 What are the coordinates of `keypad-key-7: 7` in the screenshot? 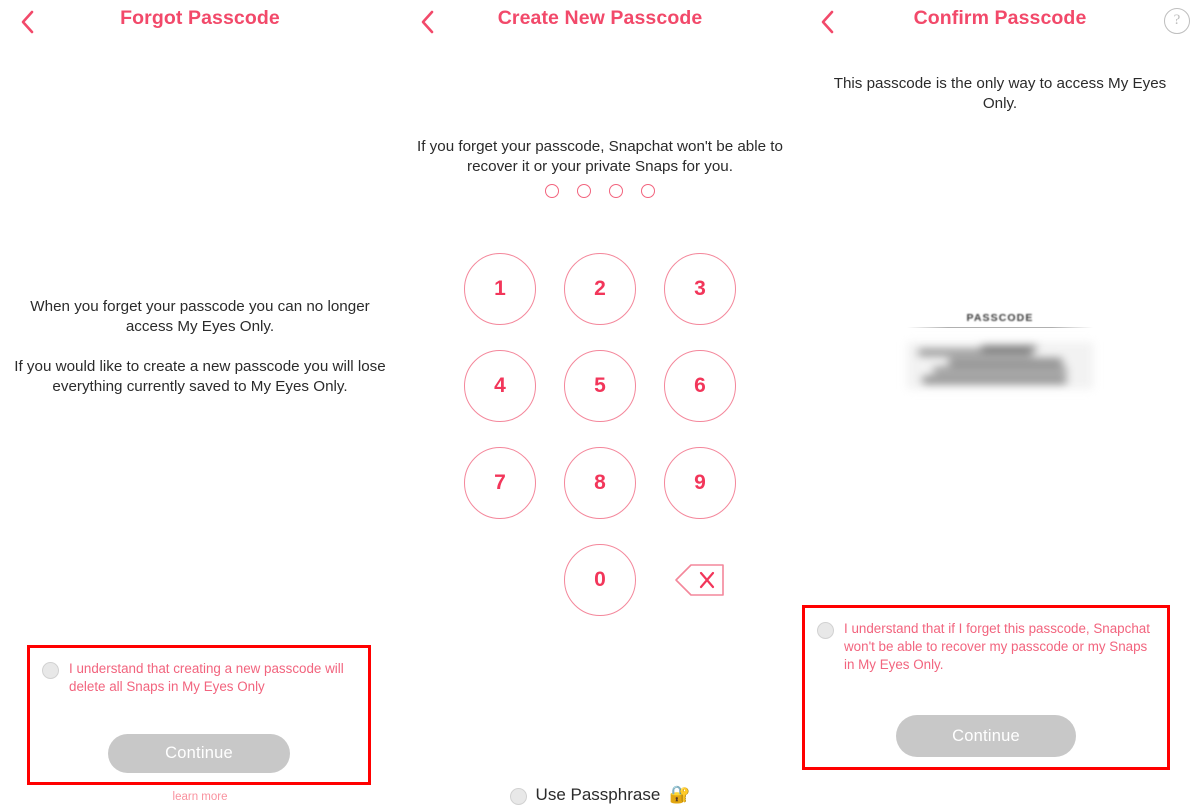 It's located at (500, 482).